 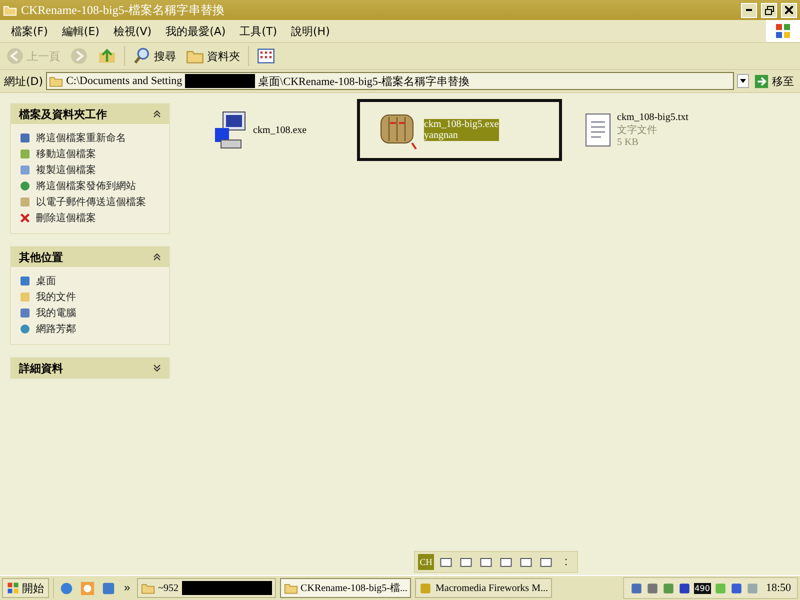 What do you see at coordinates (220, 81) in the screenshot?
I see `redaction-block` at bounding box center [220, 81].